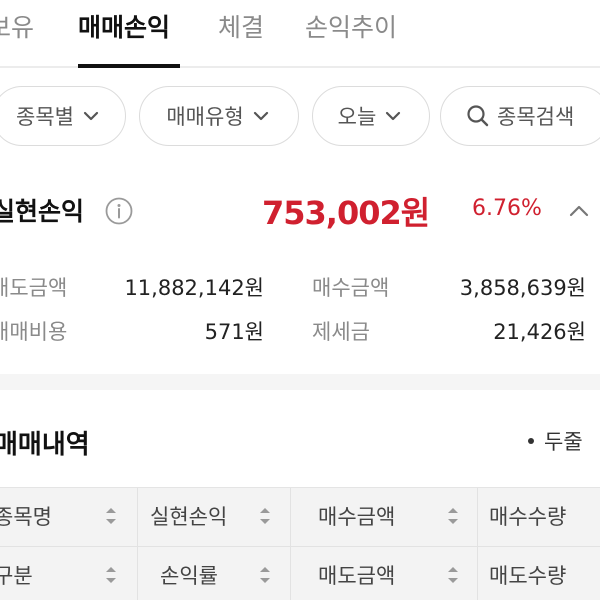 The height and width of the screenshot is (600, 600). I want to click on search-icon, so click(478, 116).